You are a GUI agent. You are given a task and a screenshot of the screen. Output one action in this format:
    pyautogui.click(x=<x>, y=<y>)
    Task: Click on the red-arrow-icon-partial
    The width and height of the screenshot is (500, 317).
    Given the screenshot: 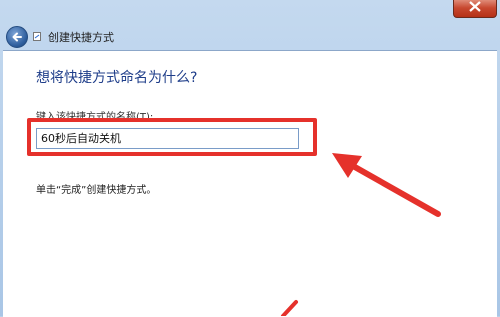 What is the action you would take?
    pyautogui.click(x=289, y=308)
    